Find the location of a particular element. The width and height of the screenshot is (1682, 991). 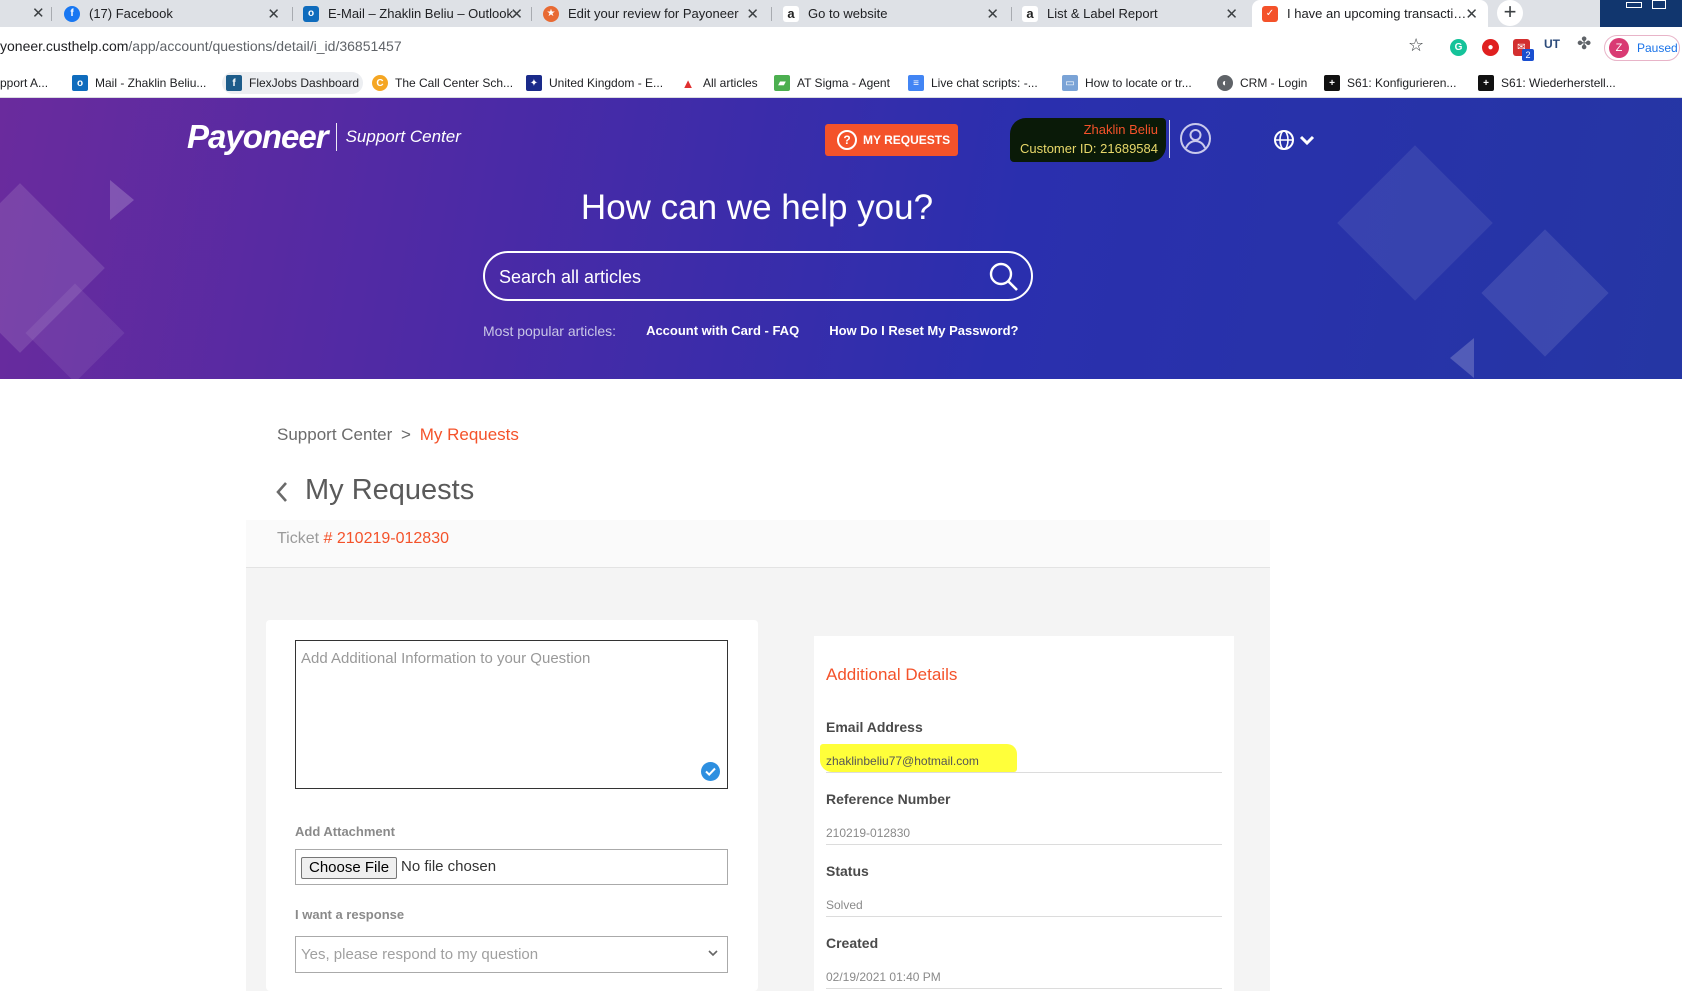

new-tab-button: + is located at coordinates (1510, 13).